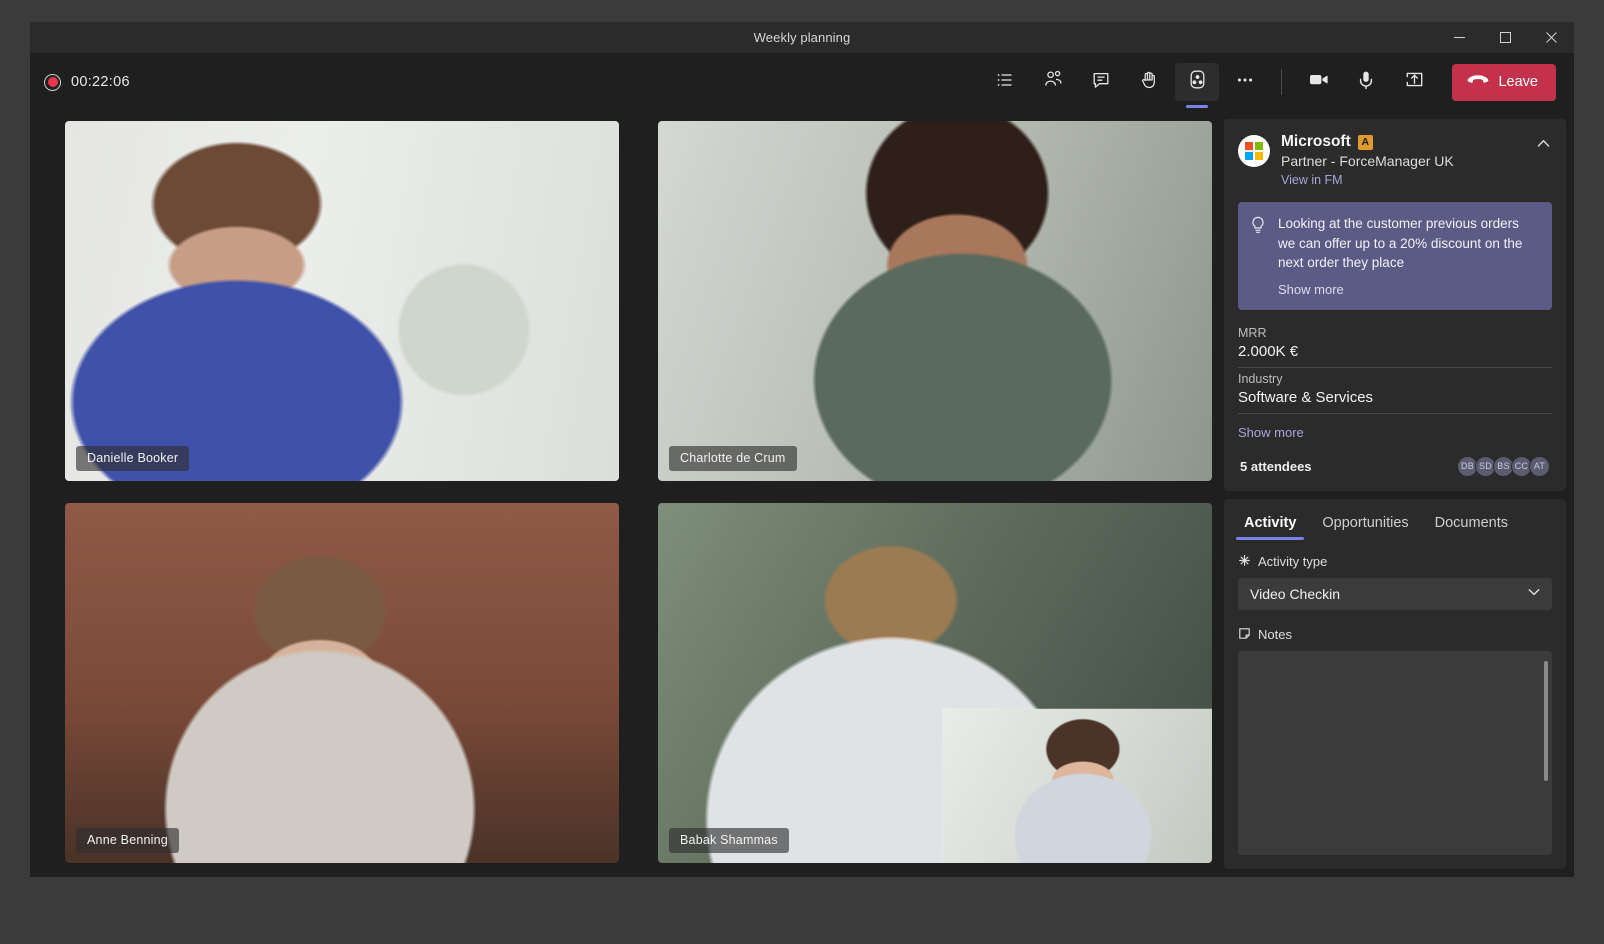 The width and height of the screenshot is (1604, 944). What do you see at coordinates (1275, 635) in the screenshot?
I see `notes-label: Notes` at bounding box center [1275, 635].